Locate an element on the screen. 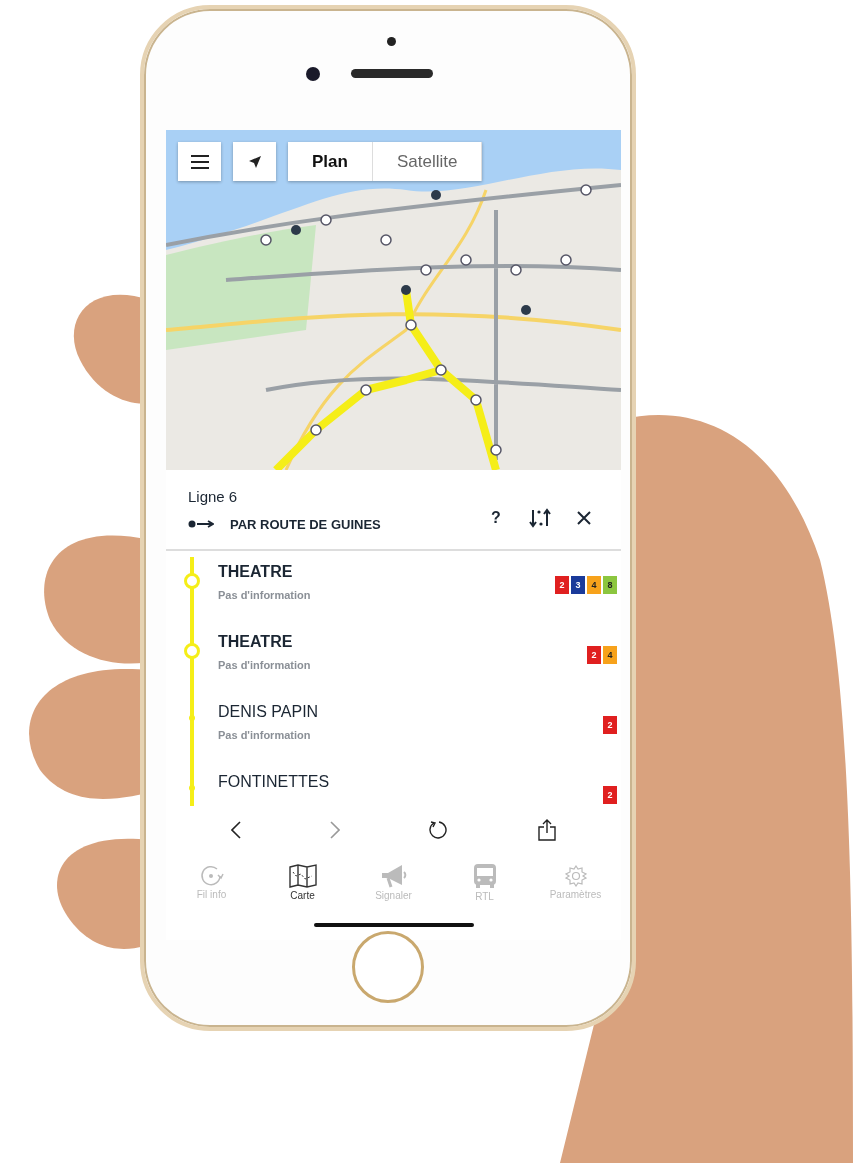 The image size is (853, 1163). refresh-icon is located at coordinates (211, 875).